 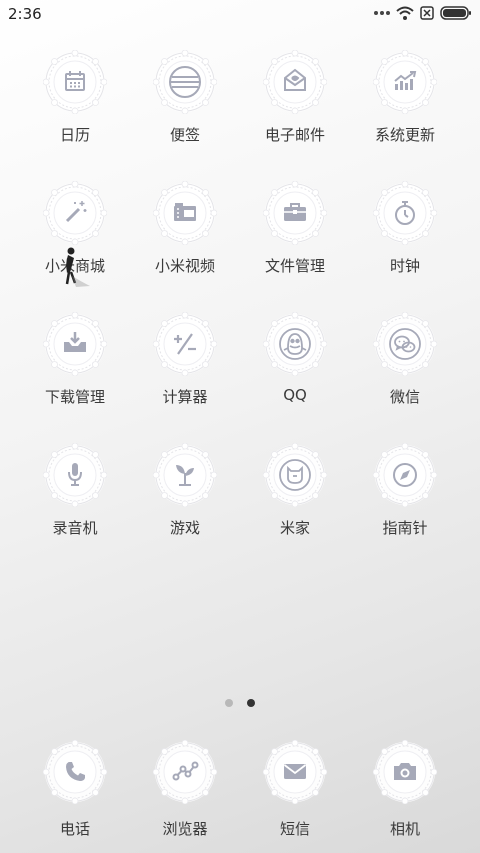 What do you see at coordinates (405, 475) in the screenshot?
I see `compass-icon` at bounding box center [405, 475].